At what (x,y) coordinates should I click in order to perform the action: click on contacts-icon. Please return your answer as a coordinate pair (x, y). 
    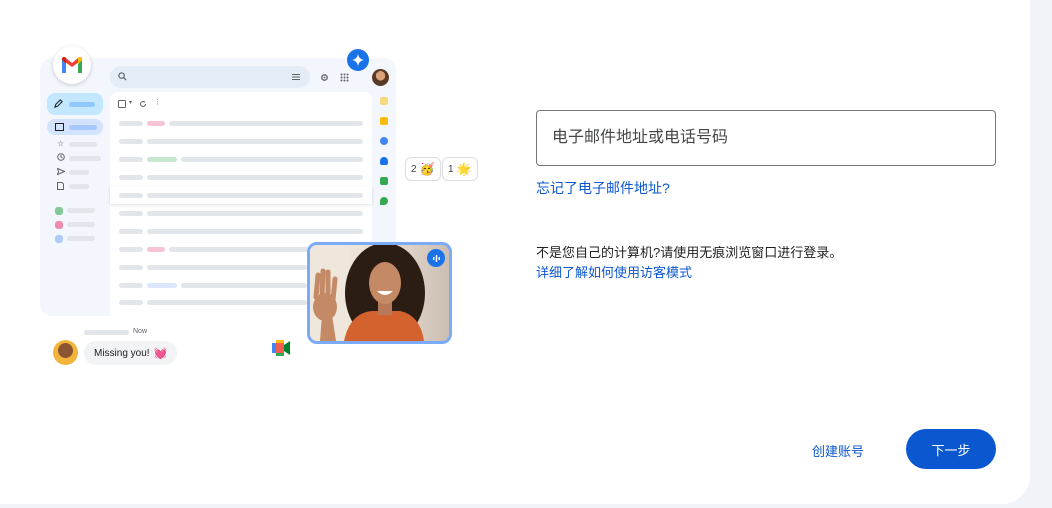
    Looking at the image, I should click on (384, 161).